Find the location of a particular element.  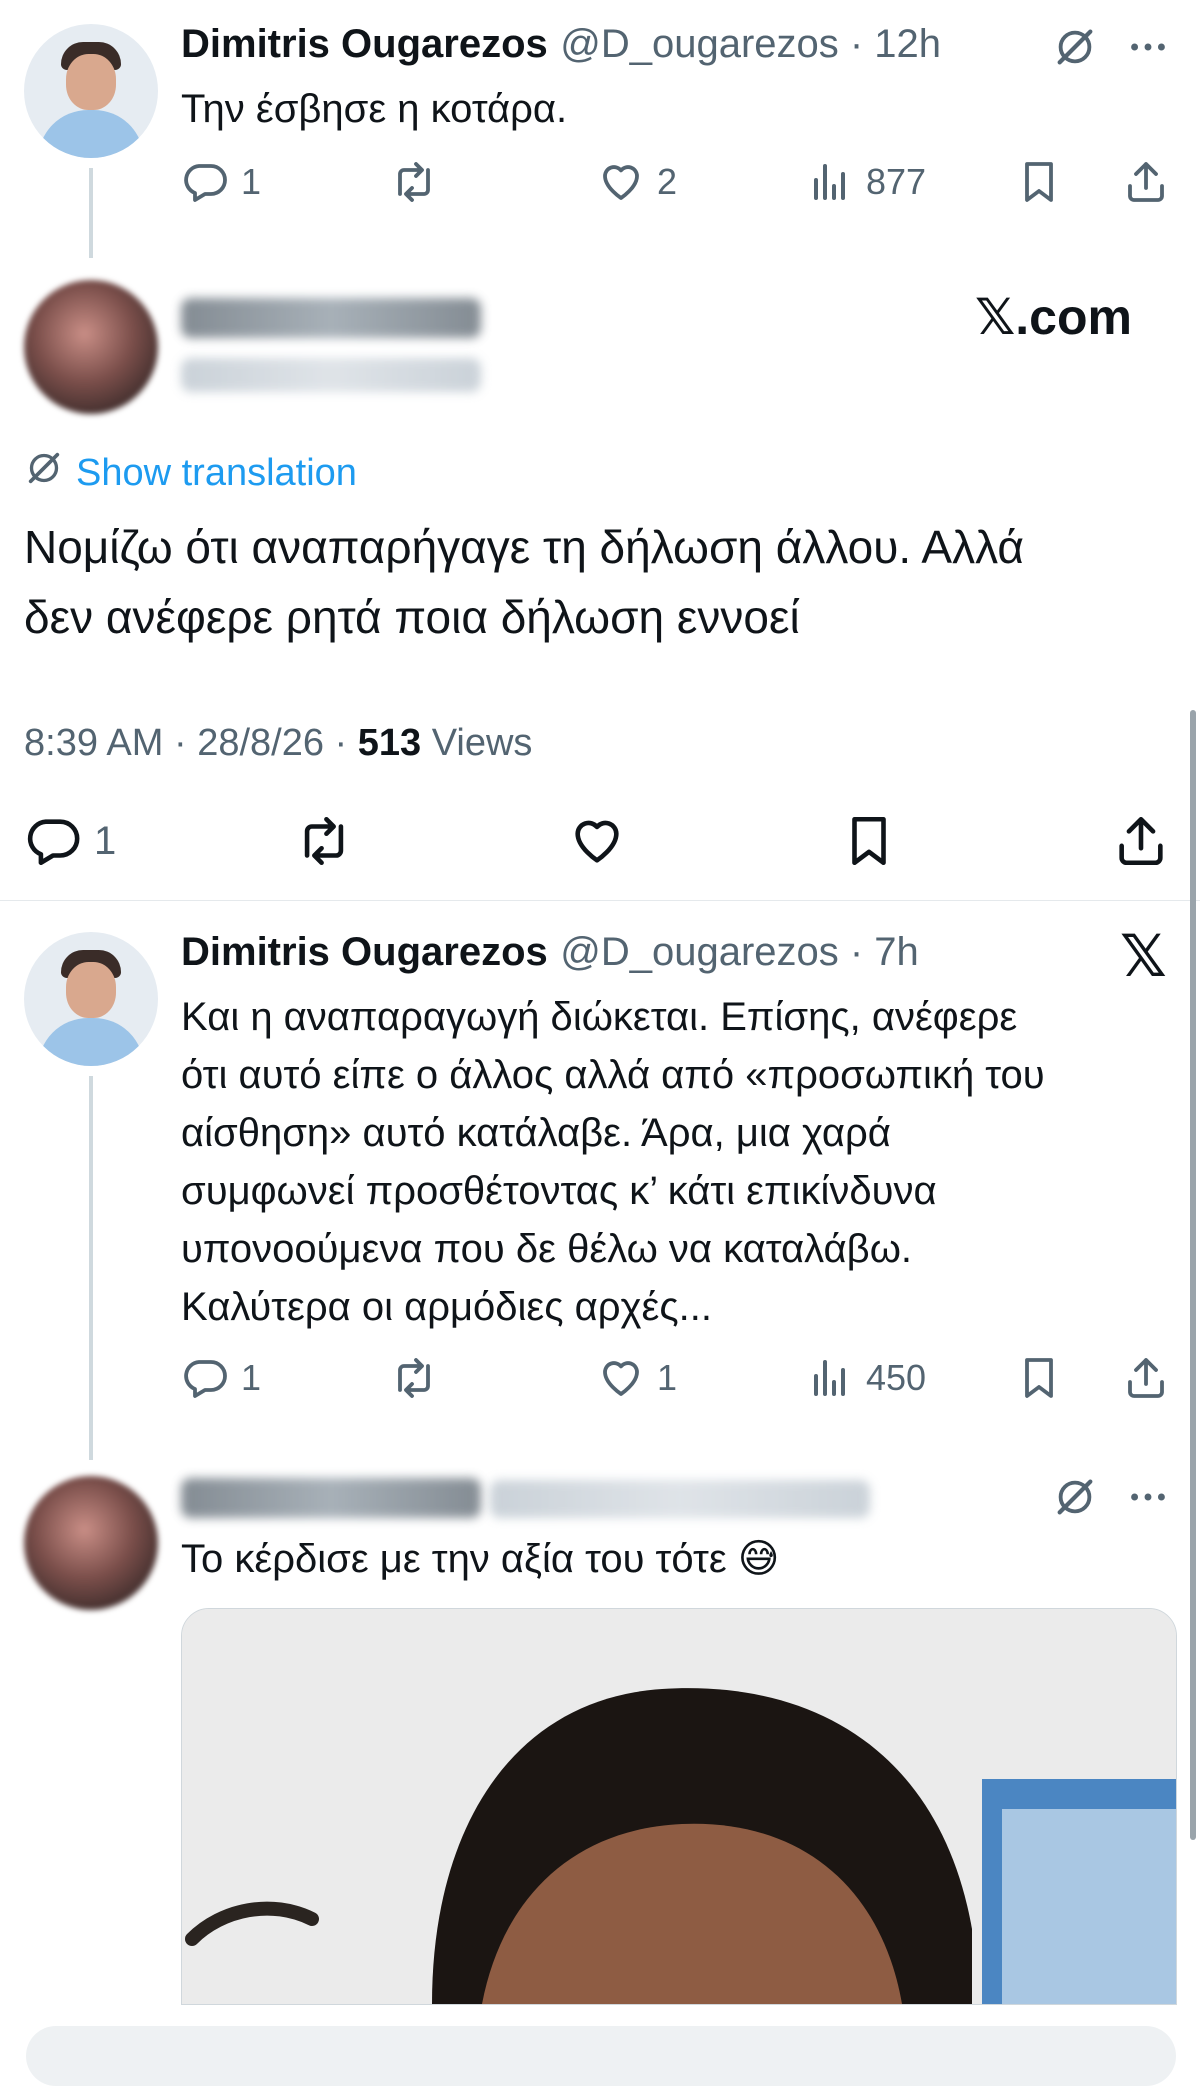

views-button: 877 is located at coordinates (866, 182).